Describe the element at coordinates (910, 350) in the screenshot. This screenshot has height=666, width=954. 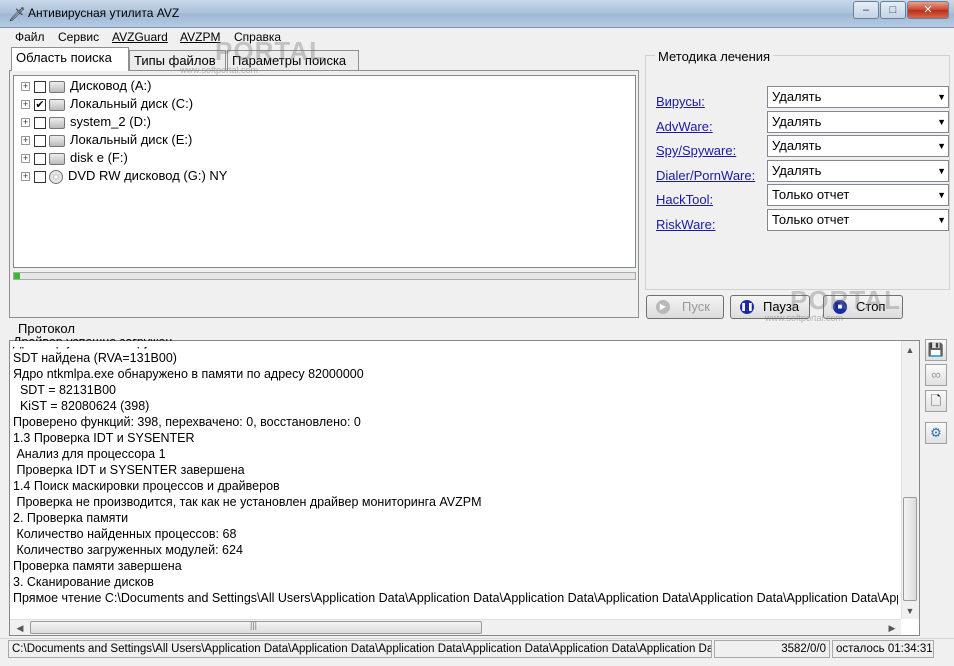
I see `scroll-up-arrow: ▲` at that location.